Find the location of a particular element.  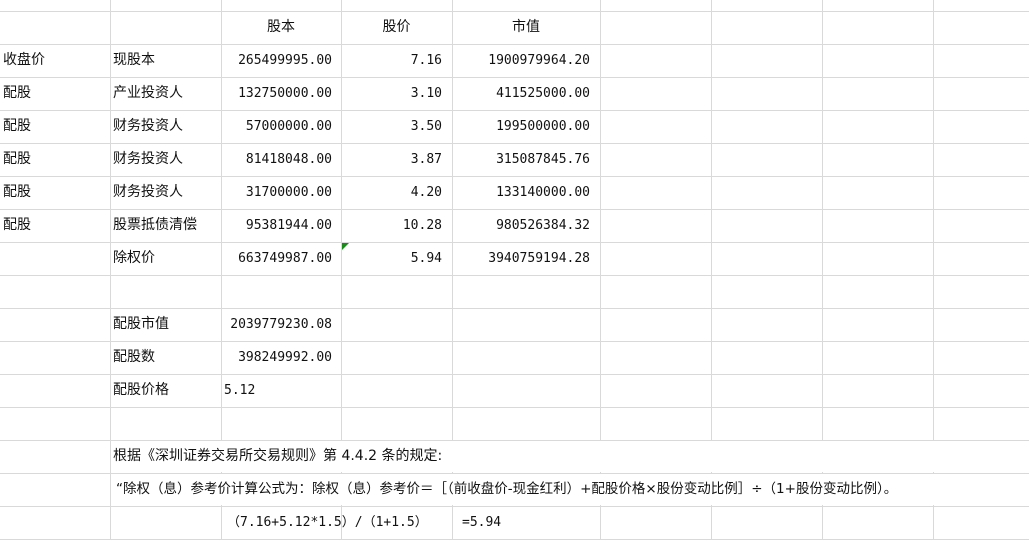

price-cell: 10.28 is located at coordinates (391, 225).